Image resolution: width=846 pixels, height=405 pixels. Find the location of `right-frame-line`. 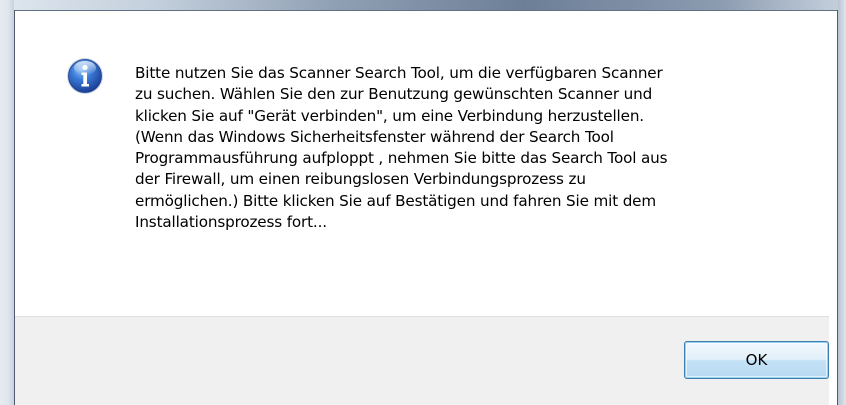

right-frame-line is located at coordinates (837, 207).